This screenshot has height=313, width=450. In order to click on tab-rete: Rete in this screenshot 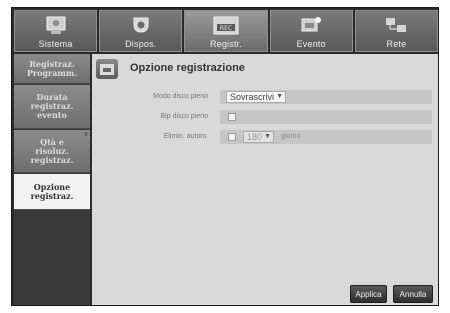, I will do `click(396, 31)`.